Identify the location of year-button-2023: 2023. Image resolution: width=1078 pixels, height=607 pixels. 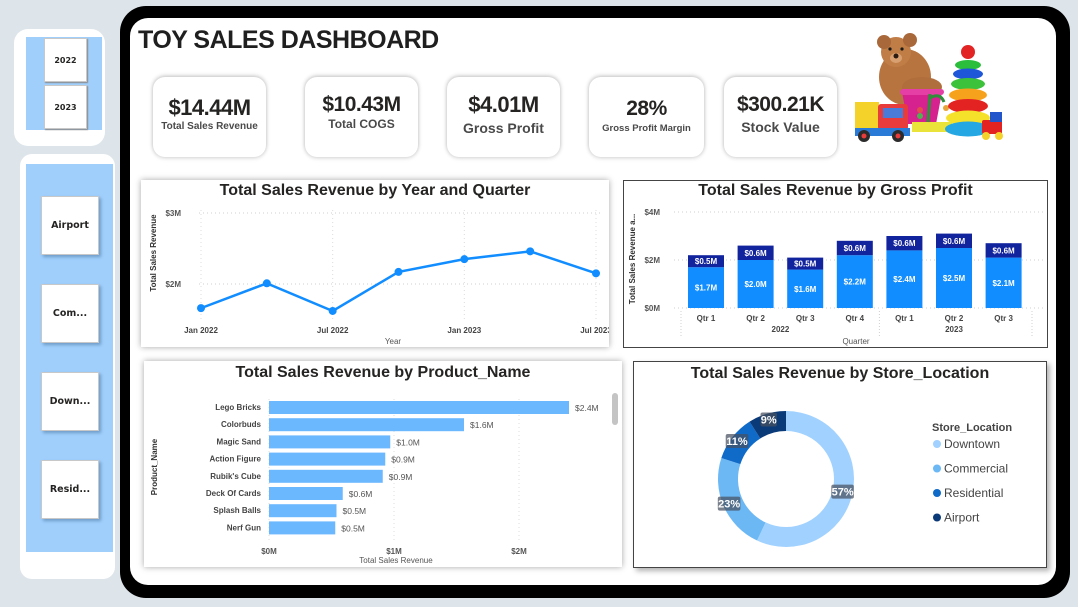
(65, 107).